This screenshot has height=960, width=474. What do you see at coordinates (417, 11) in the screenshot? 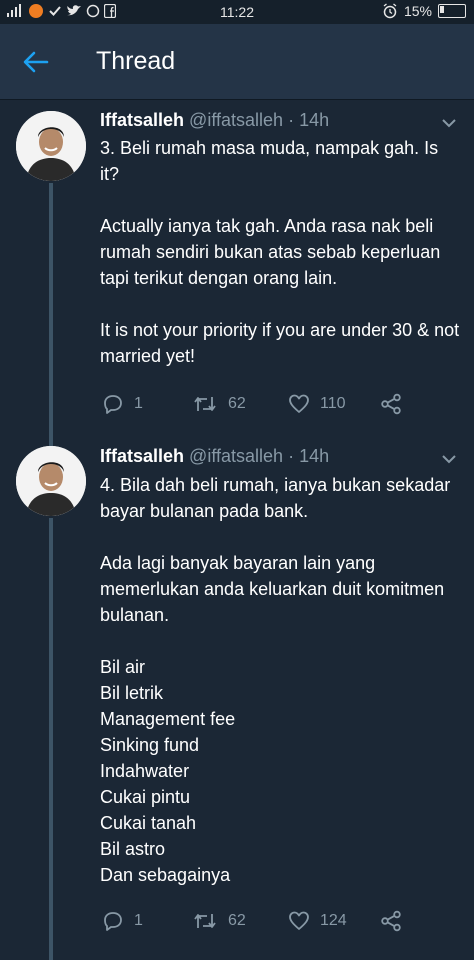
I see `battery-percent: 15%` at bounding box center [417, 11].